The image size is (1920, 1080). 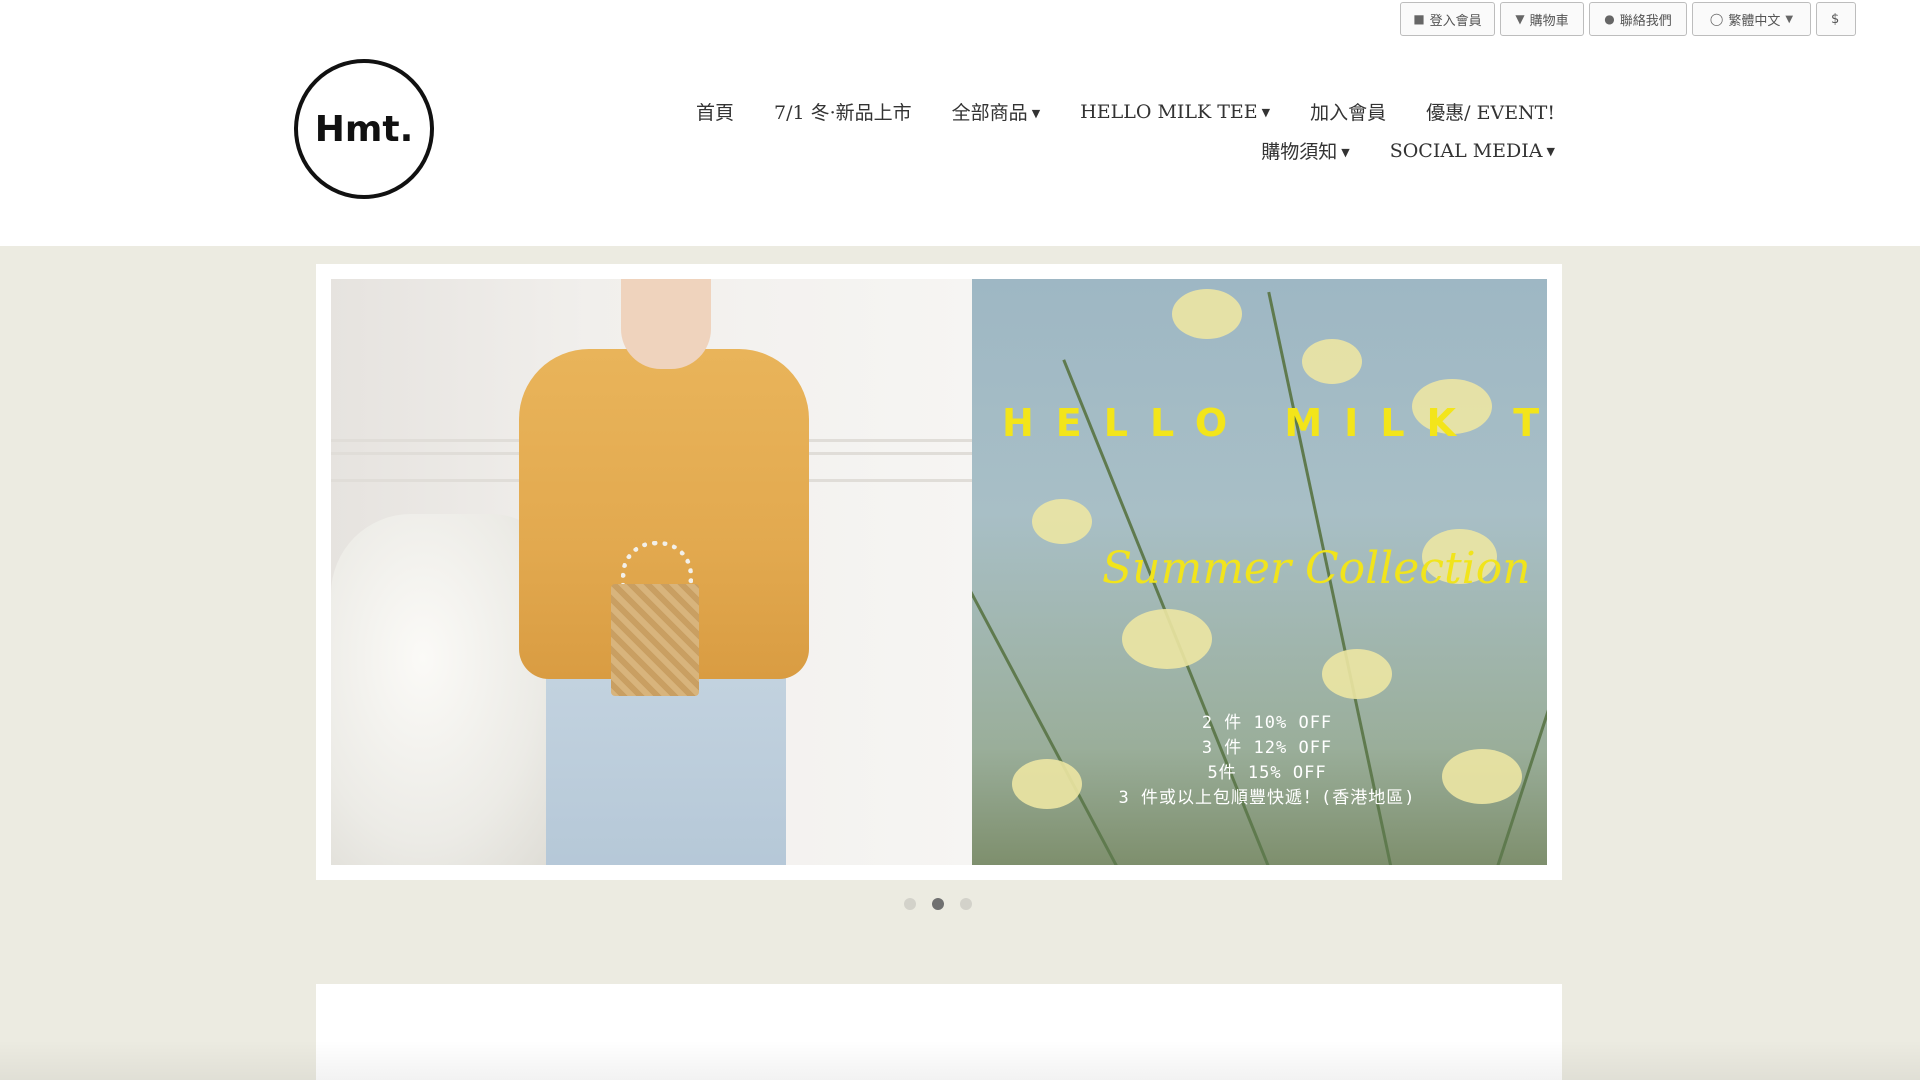 What do you see at coordinates (1169, 111) in the screenshot?
I see `nav-label: HELLO MILK TEE` at bounding box center [1169, 111].